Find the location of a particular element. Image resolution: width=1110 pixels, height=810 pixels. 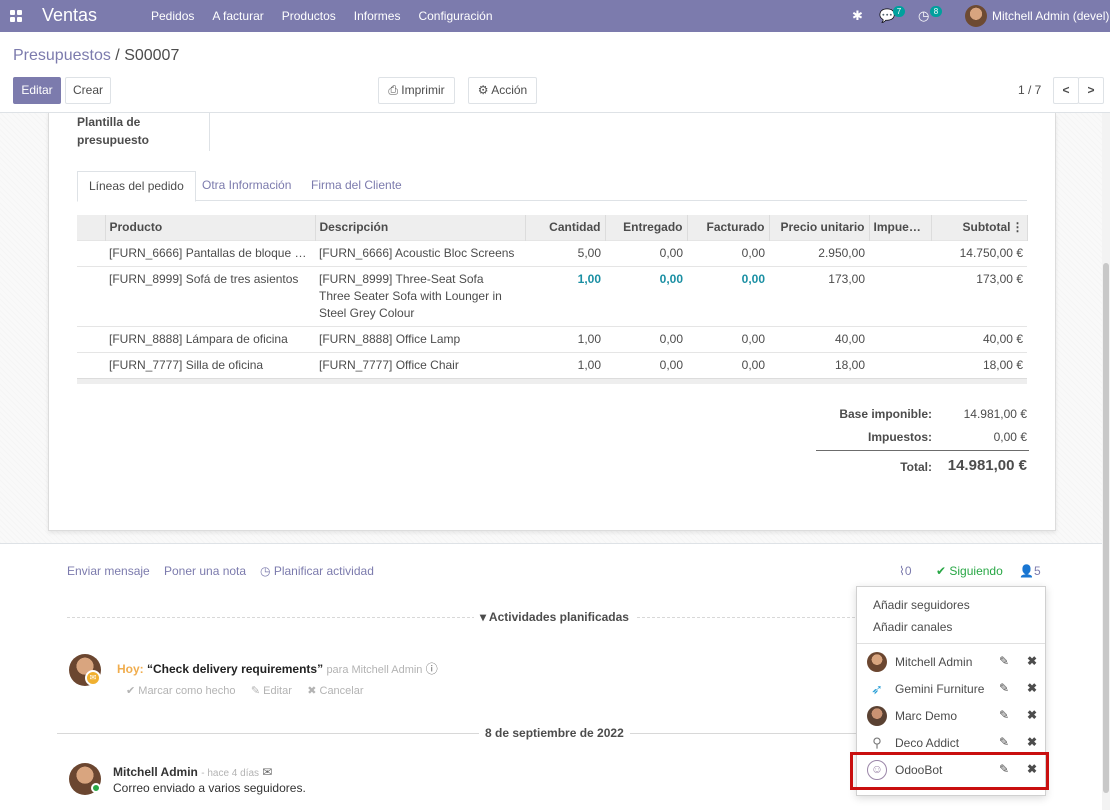

cell-qty: 5,00 is located at coordinates (565, 252).